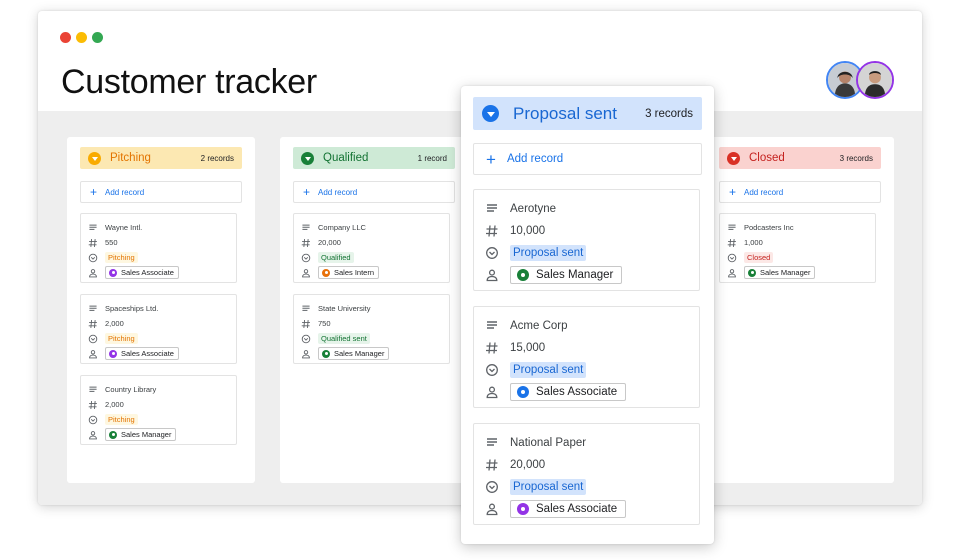 This screenshot has width=968, height=560. Describe the element at coordinates (217, 158) in the screenshot. I see `record-count: 2 records` at that location.